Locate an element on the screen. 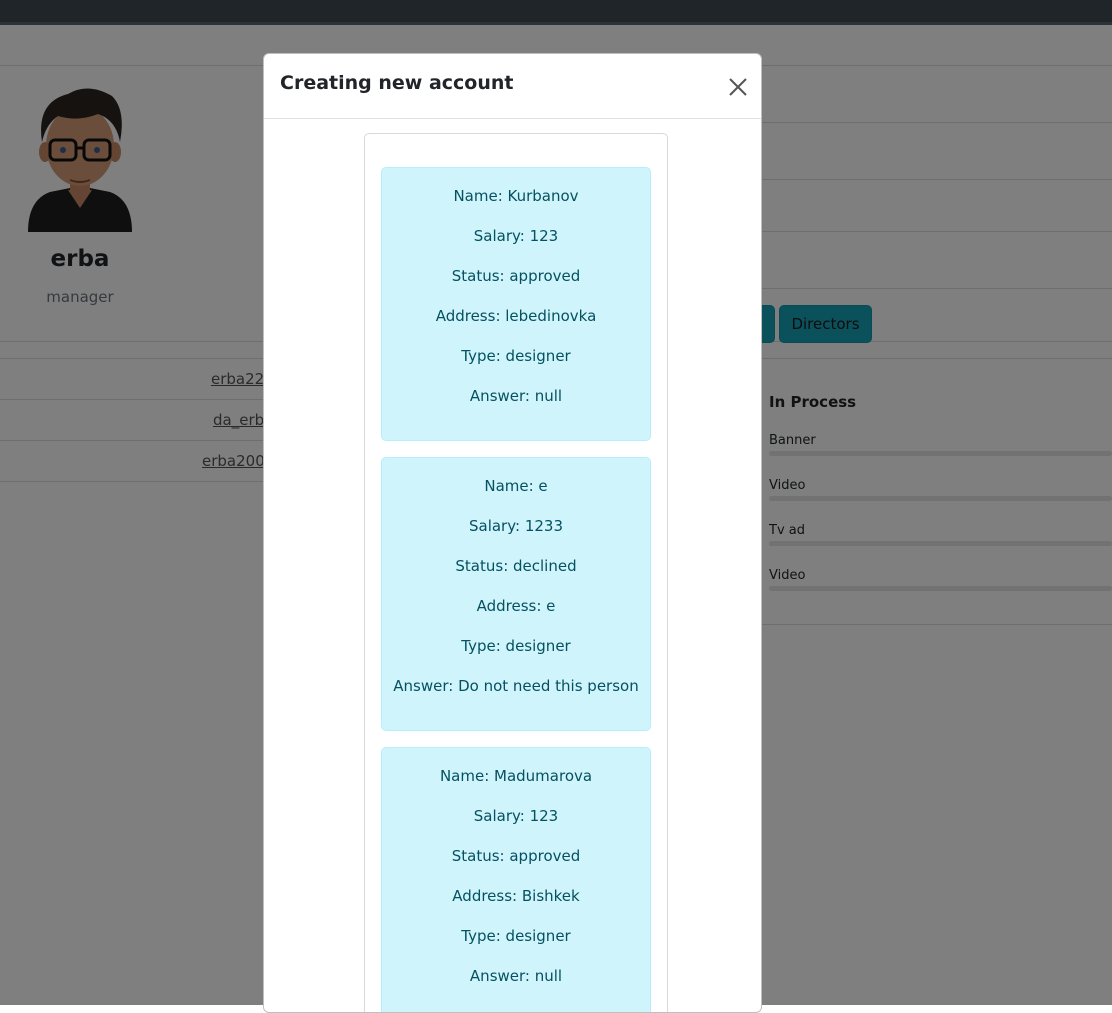  close-icon is located at coordinates (738, 87).